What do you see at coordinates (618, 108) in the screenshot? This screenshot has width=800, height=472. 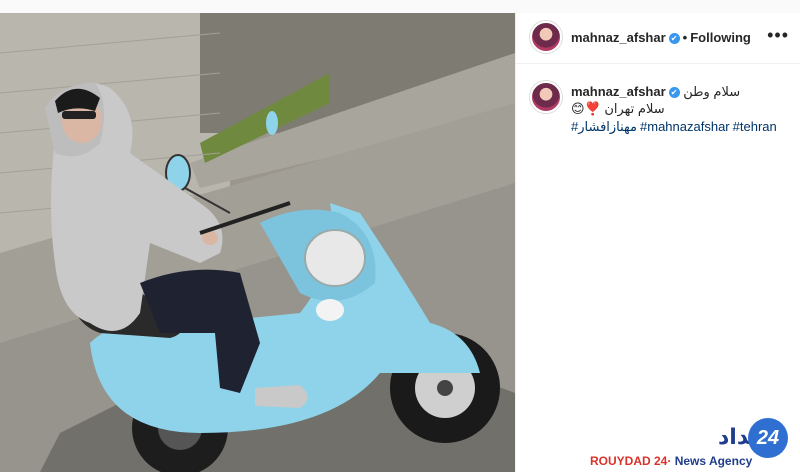 I see `caption-line-2: سلام تهران ❣️😊` at bounding box center [618, 108].